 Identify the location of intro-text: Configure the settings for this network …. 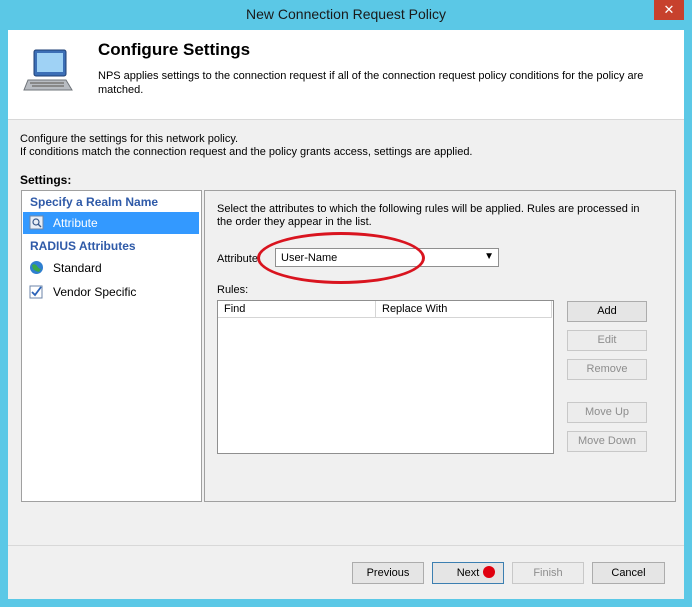
(246, 146).